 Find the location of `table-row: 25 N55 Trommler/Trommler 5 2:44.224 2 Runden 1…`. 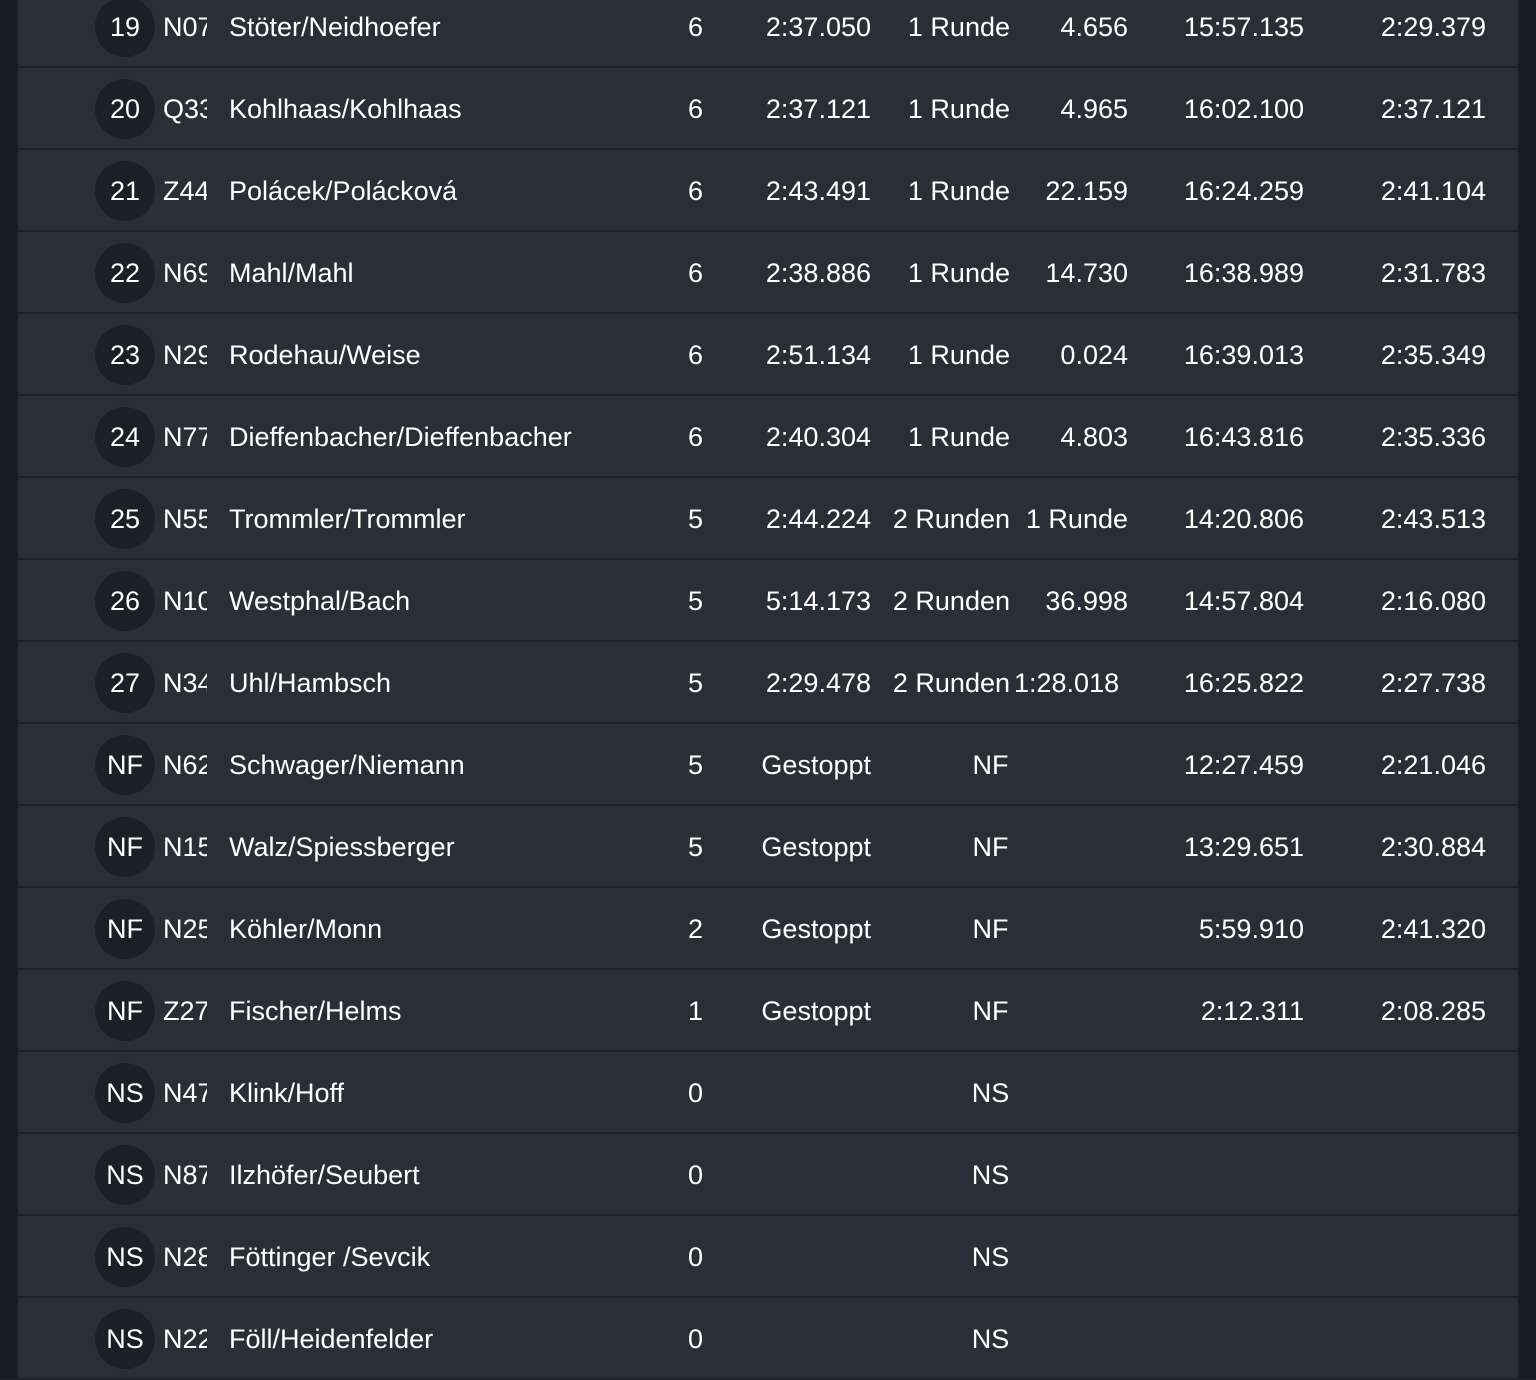

table-row: 25 N55 Trommler/Trommler 5 2:44.224 2 Runden 1… is located at coordinates (768, 519).